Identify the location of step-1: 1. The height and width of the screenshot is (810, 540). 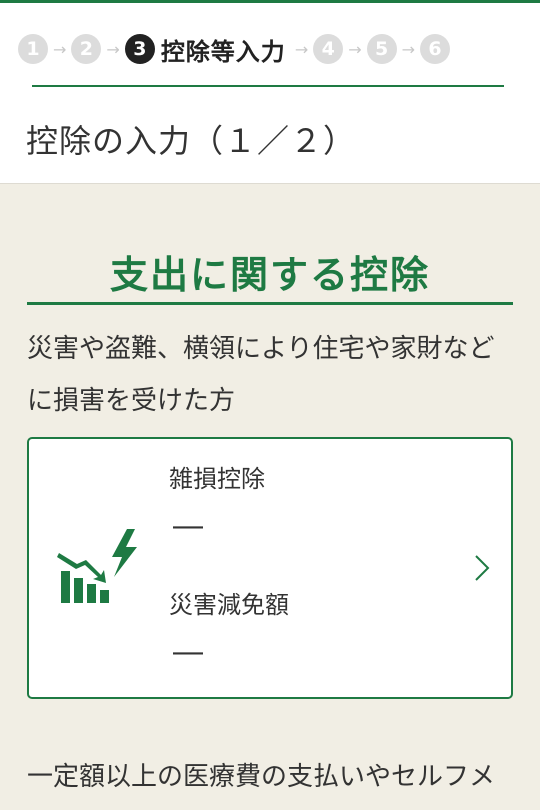
(33, 49).